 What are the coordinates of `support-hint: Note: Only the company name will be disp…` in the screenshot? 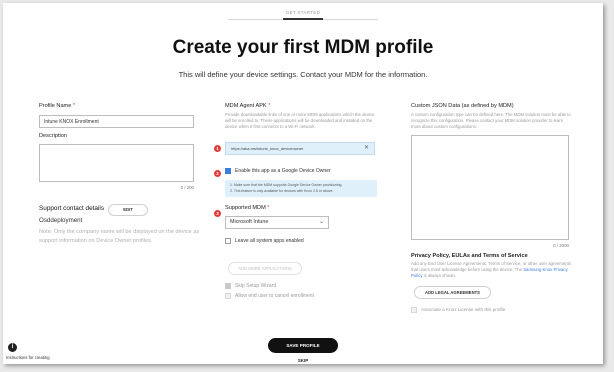 It's located at (119, 236).